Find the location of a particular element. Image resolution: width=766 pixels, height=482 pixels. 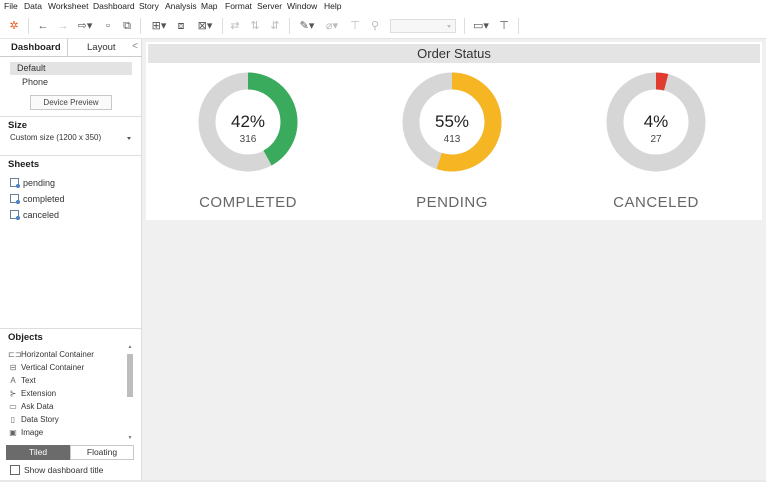

object-label: Data Story is located at coordinates (40, 419).